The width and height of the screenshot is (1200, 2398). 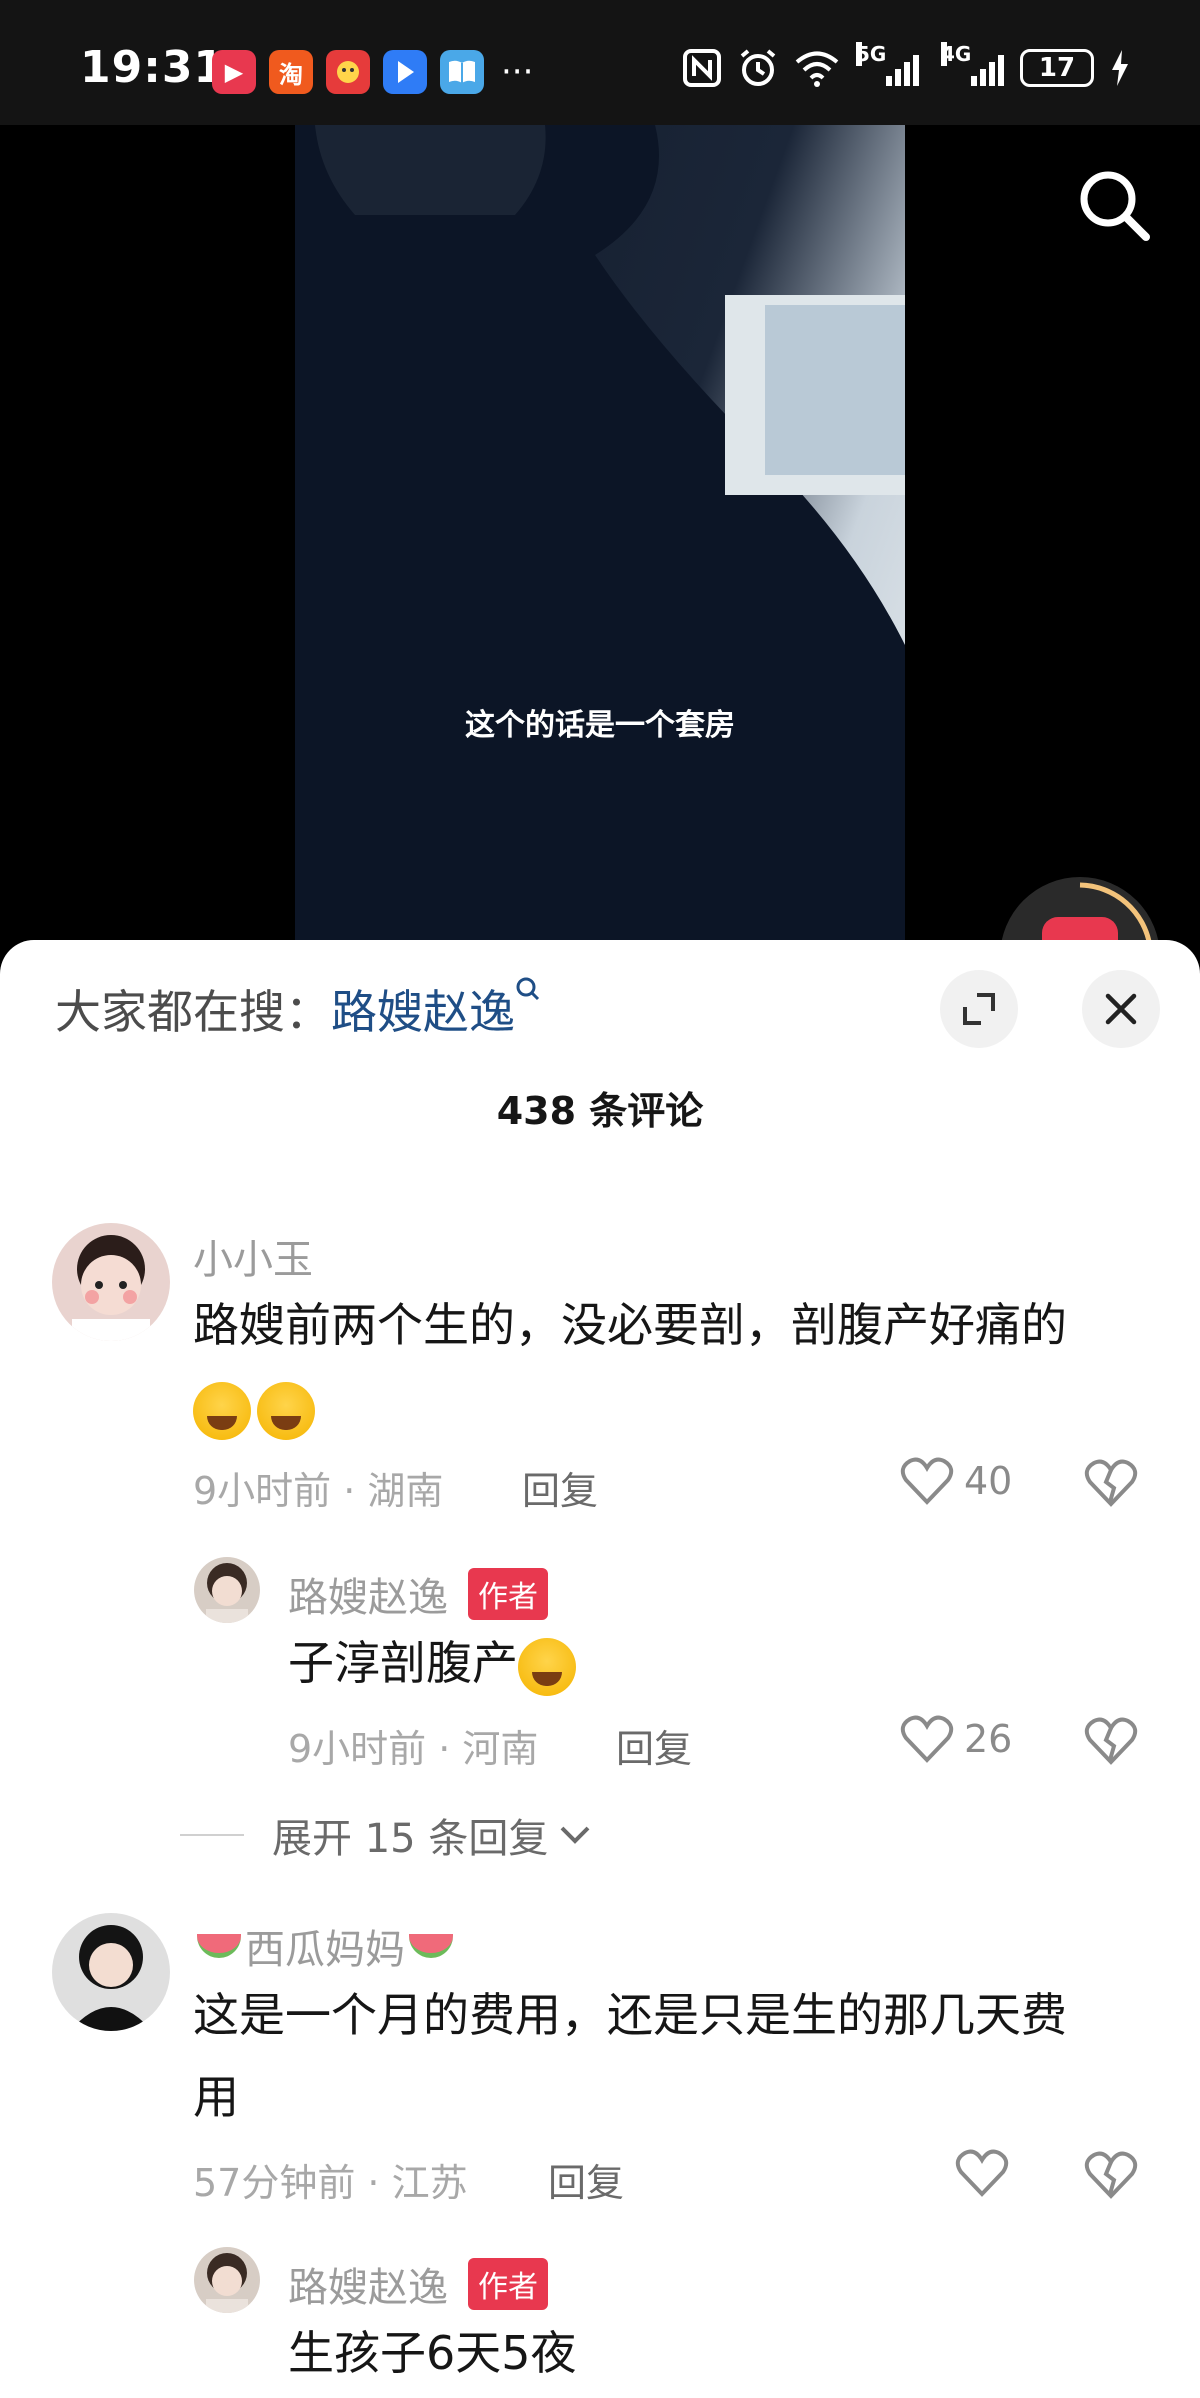 I want to click on reply-meta: 9小时前 · 河南, so click(x=413, y=1749).